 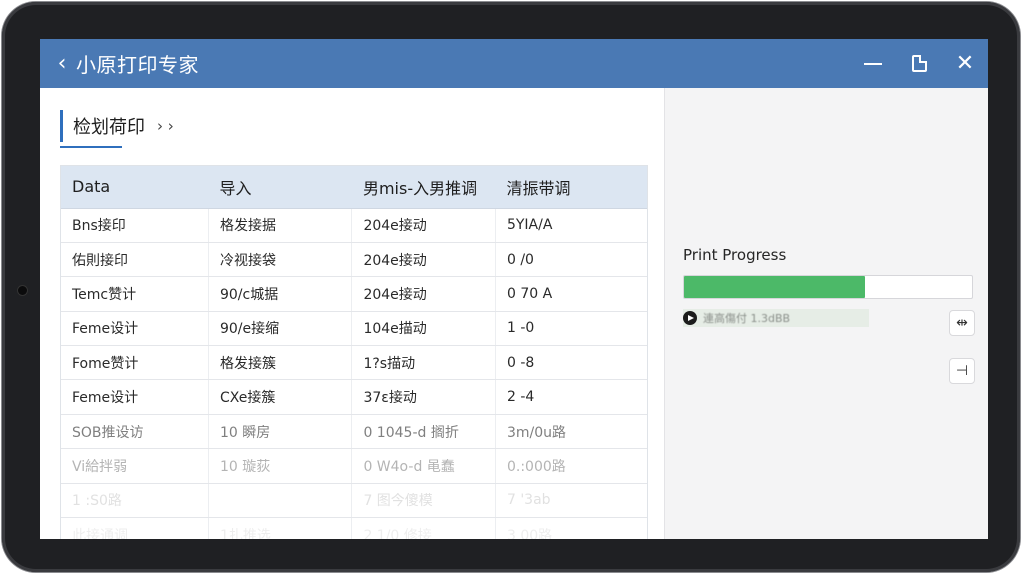 I want to click on minimize-button, so click(x=873, y=63).